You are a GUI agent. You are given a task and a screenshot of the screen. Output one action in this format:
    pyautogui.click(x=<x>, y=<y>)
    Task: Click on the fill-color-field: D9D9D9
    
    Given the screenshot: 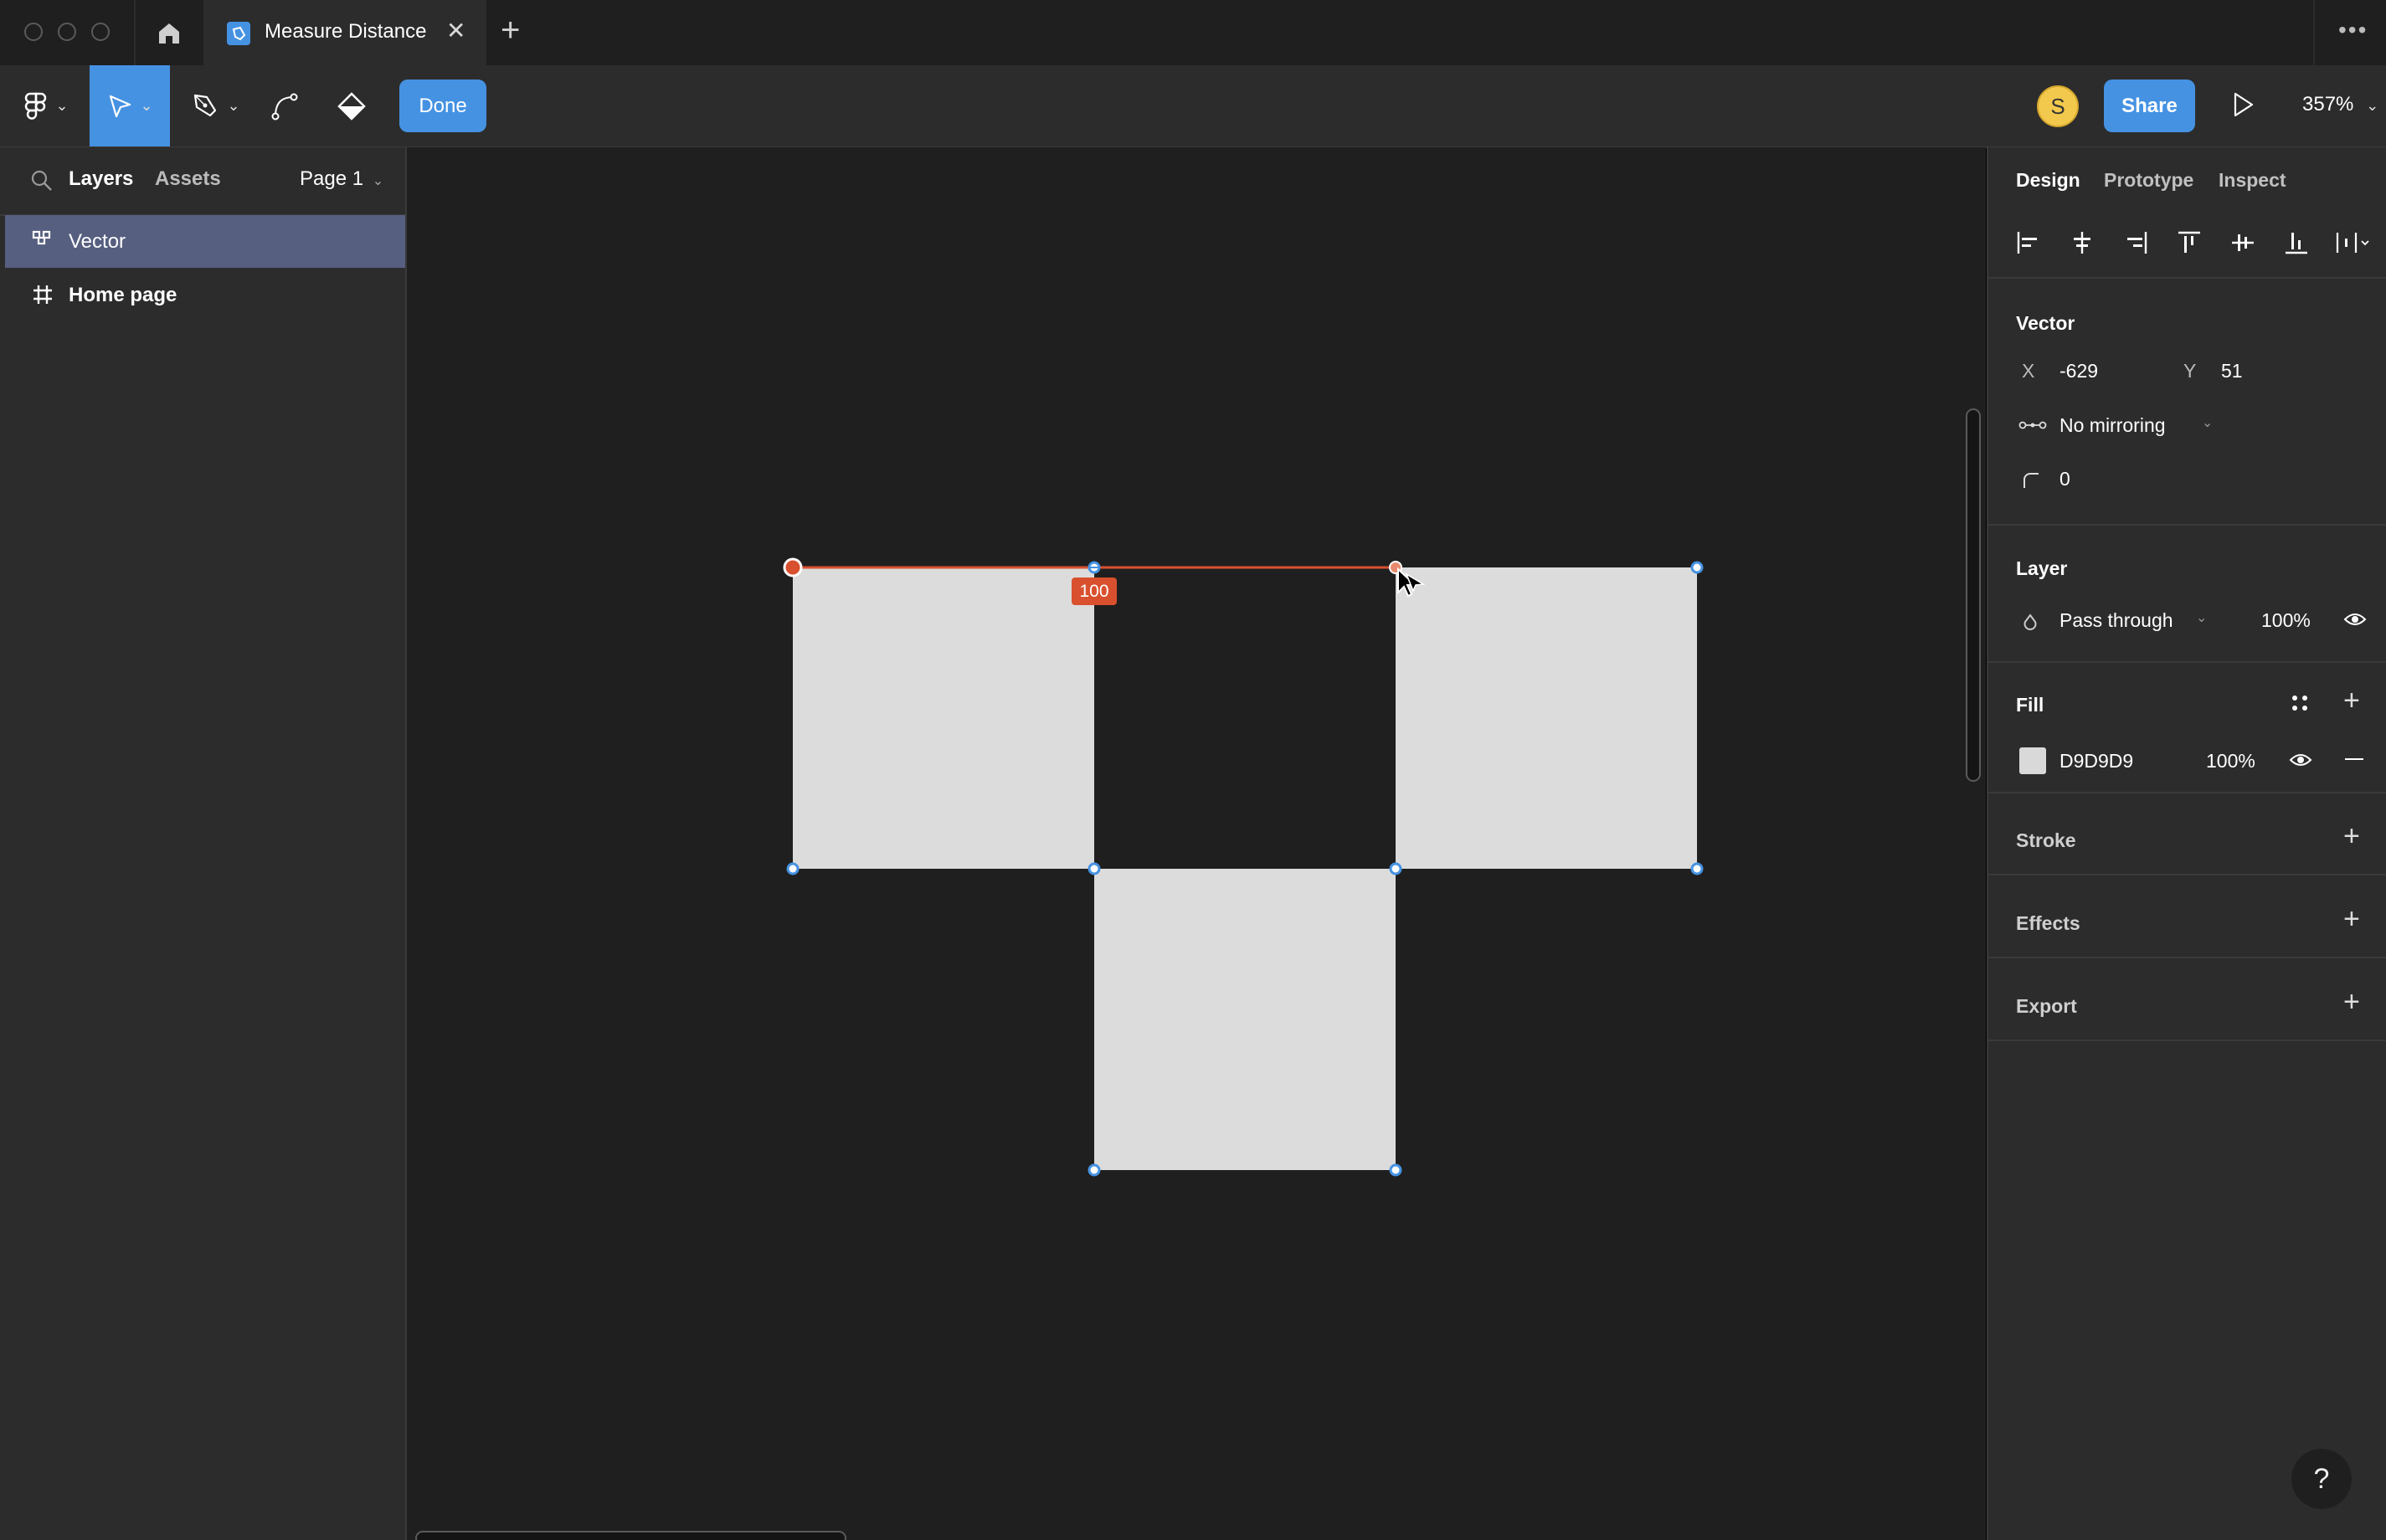 What is the action you would take?
    pyautogui.click(x=2118, y=760)
    